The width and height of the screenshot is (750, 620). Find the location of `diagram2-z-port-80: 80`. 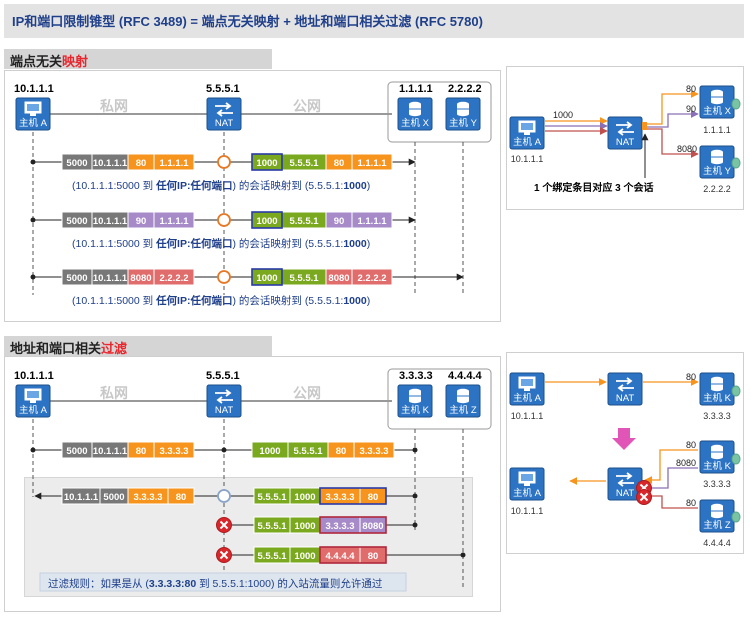

diagram2-z-port-80: 80 is located at coordinates (691, 503).